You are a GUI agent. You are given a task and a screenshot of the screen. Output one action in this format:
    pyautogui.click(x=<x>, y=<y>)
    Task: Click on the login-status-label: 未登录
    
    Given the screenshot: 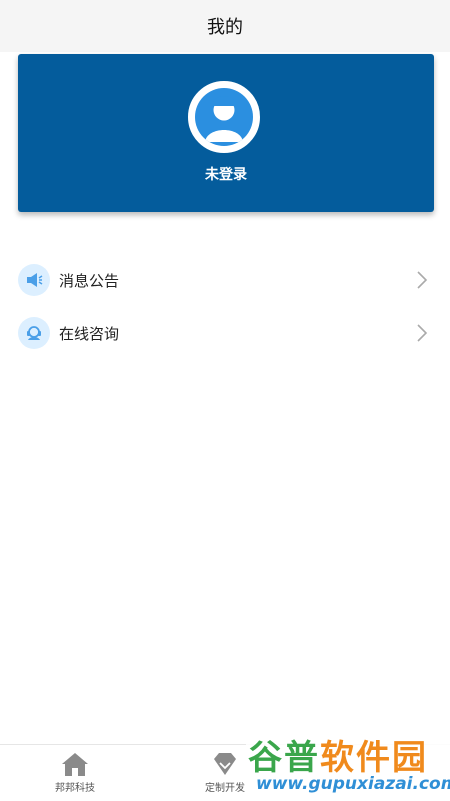 What is the action you would take?
    pyautogui.click(x=226, y=174)
    